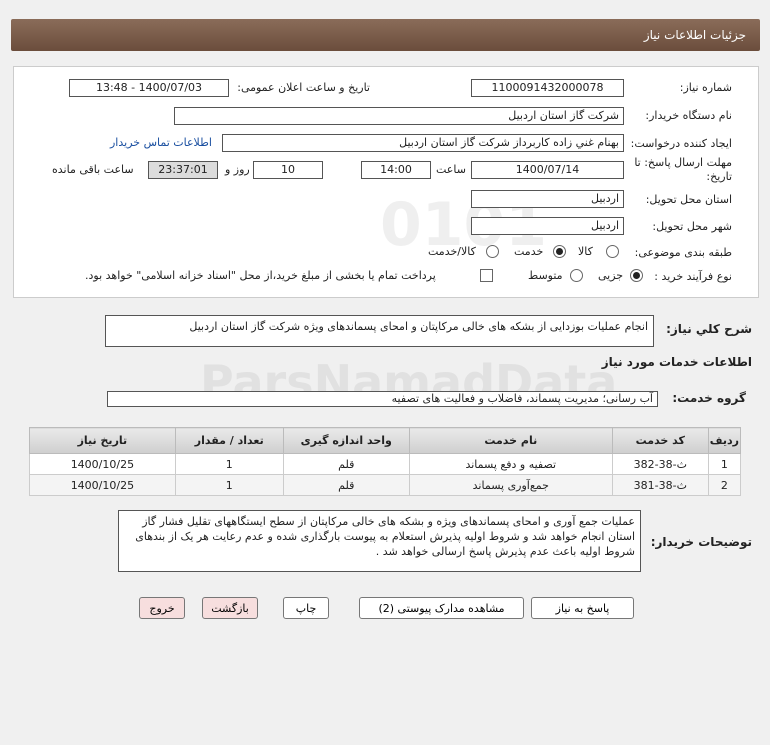  What do you see at coordinates (701, 542) in the screenshot?
I see `buyer-notes-label: توضیحات خریدار:` at bounding box center [701, 542].